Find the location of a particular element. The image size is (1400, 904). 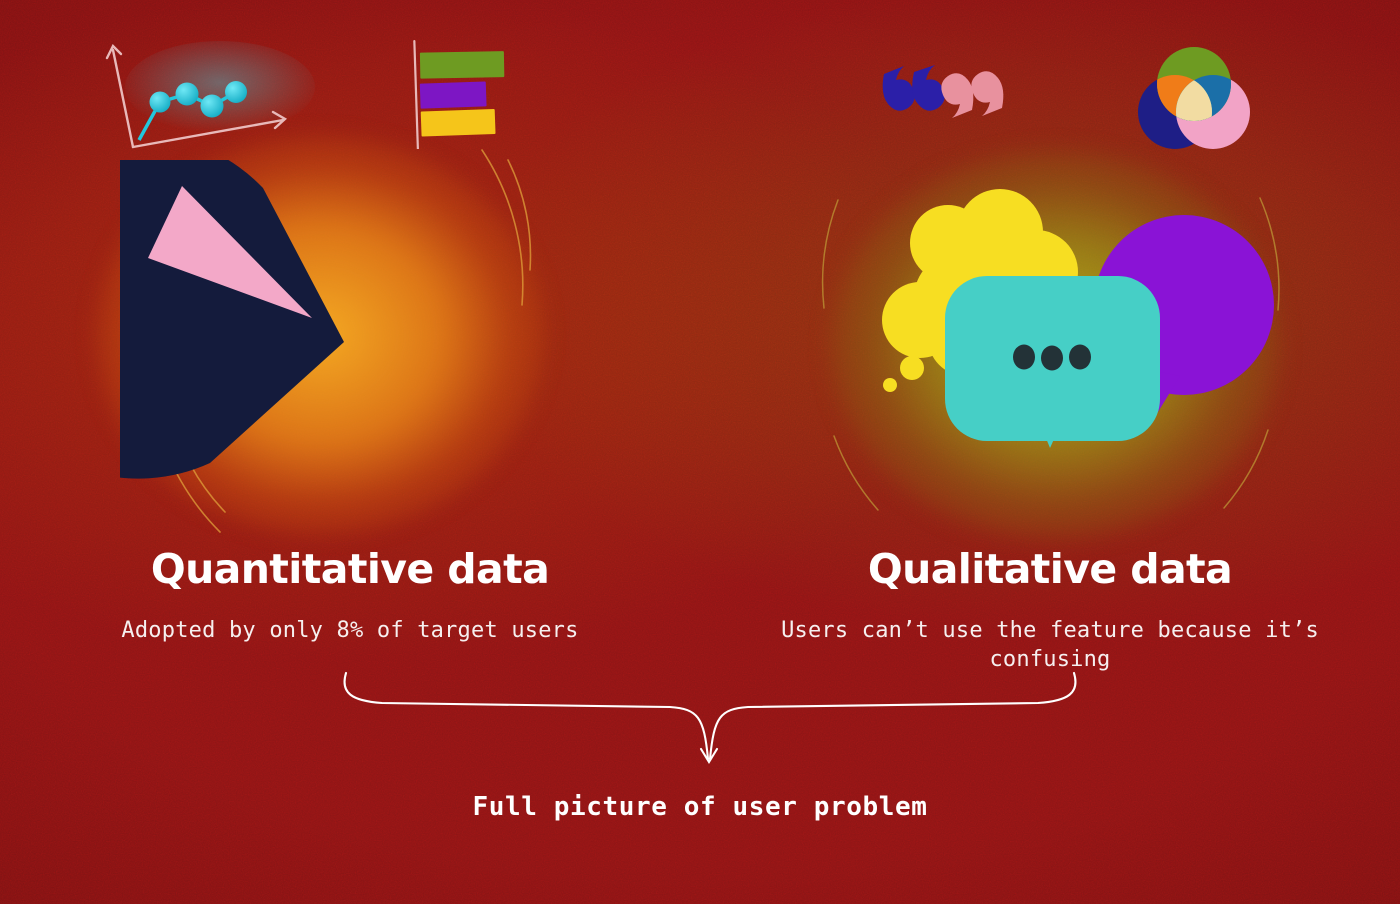

quantitative-title: Quantitative data is located at coordinates (350, 569).